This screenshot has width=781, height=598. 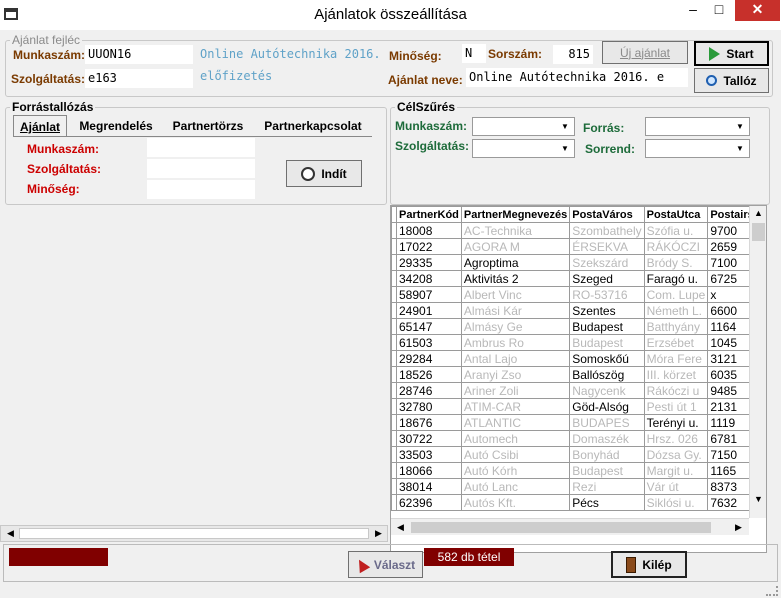 I want to click on table-row: 33503Autó CsibiBonyhádDózsa Gy.7150uuo, so click(x=578, y=454).